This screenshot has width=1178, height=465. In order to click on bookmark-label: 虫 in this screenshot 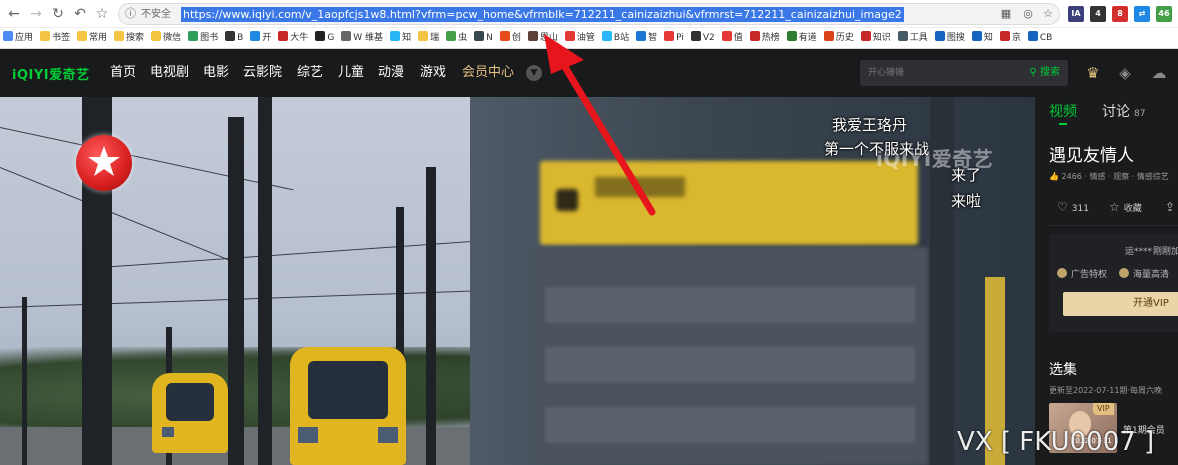, I will do `click(463, 38)`.